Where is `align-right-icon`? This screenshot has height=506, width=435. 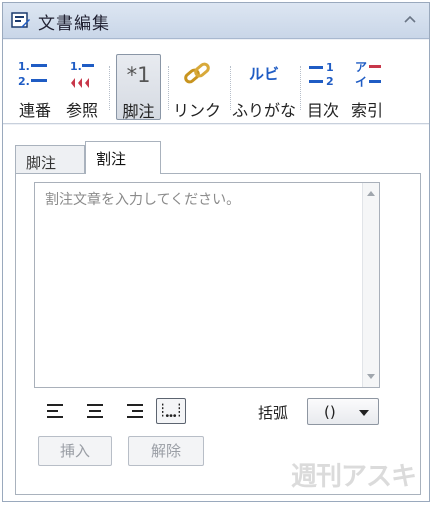
align-right-icon is located at coordinates (135, 411).